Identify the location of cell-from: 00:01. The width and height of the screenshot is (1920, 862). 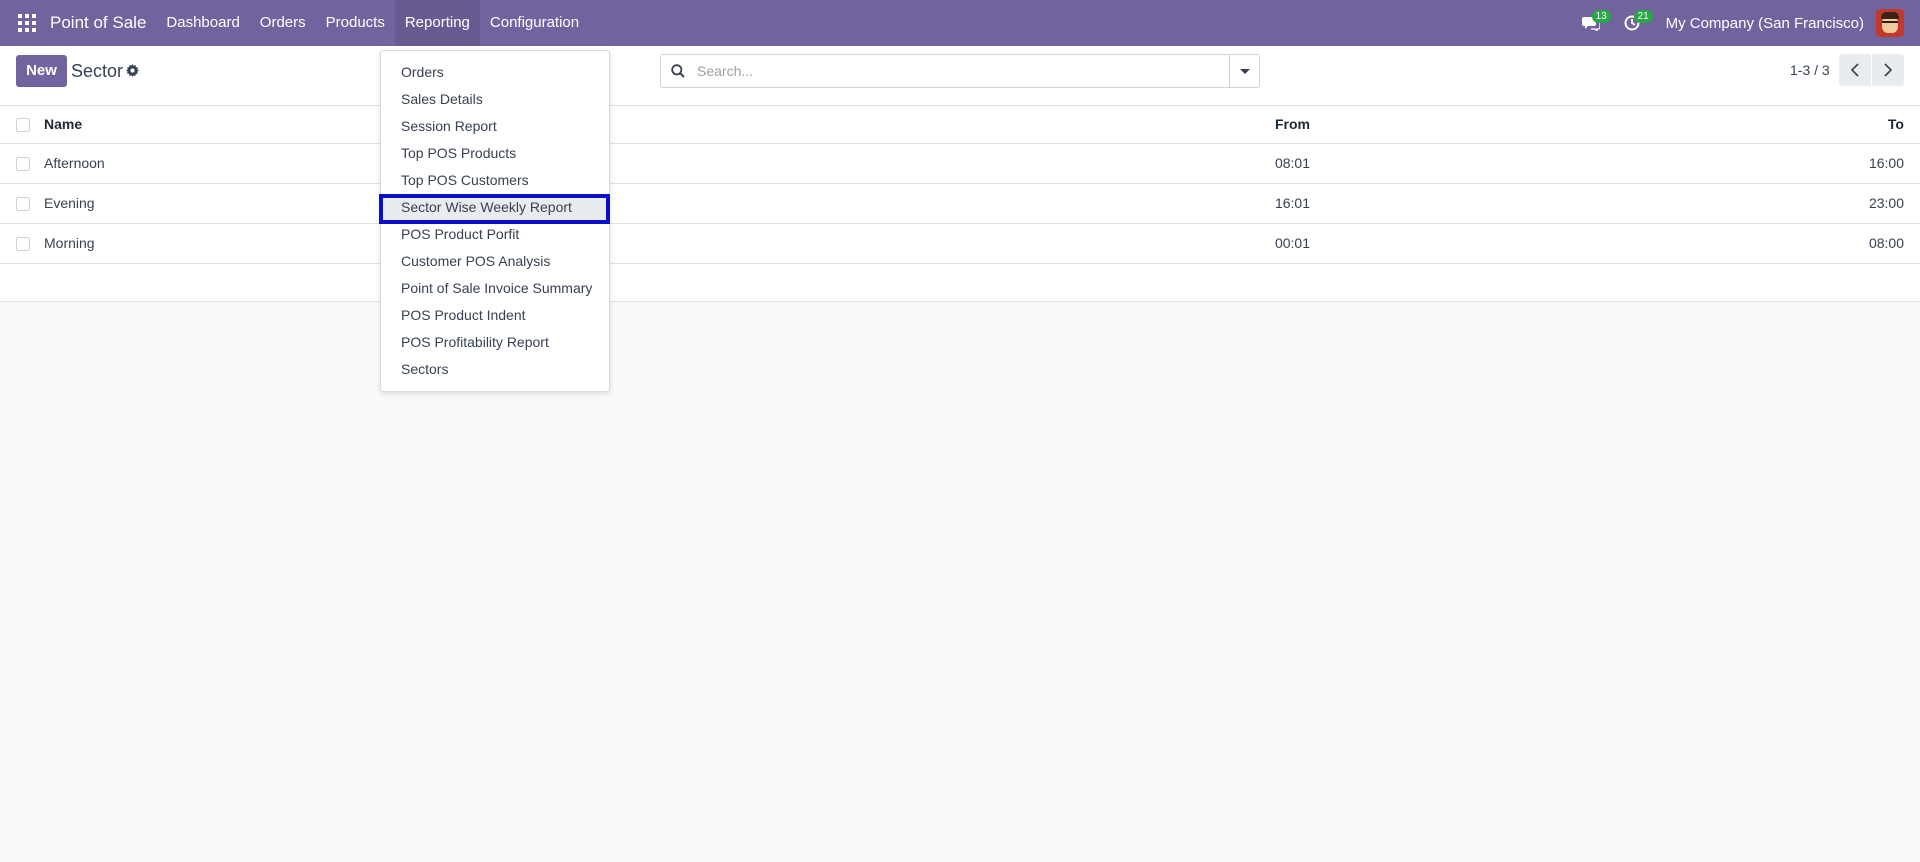
(1292, 243).